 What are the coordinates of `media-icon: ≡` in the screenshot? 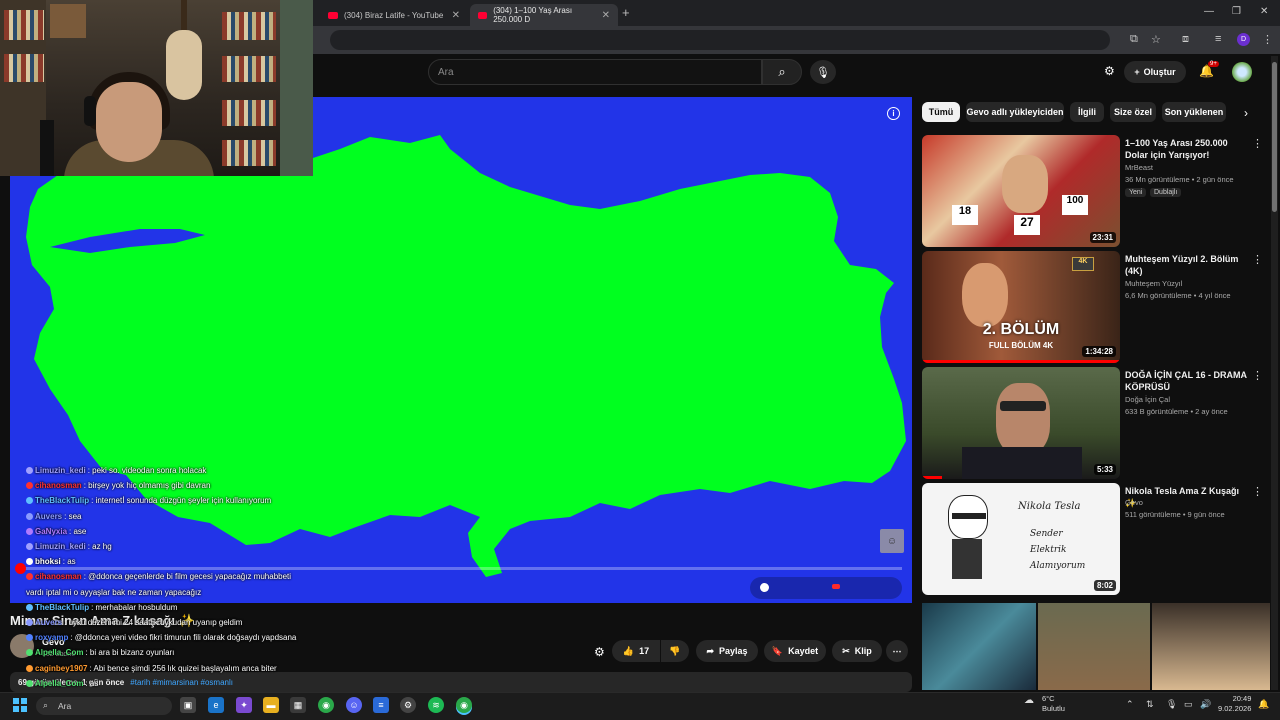 It's located at (1218, 39).